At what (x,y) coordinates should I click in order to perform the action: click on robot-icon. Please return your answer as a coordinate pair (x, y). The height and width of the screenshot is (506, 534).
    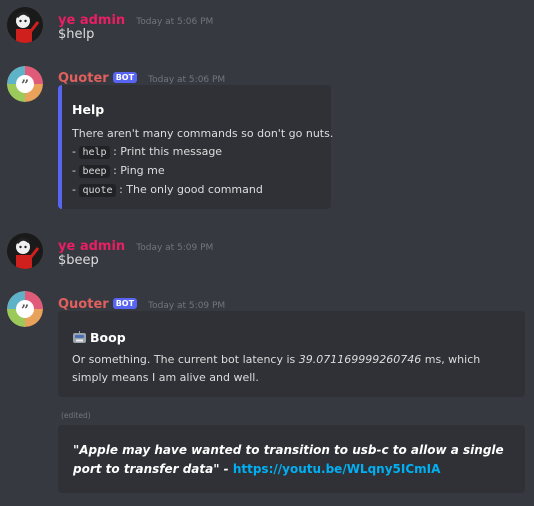
    Looking at the image, I should click on (79, 336).